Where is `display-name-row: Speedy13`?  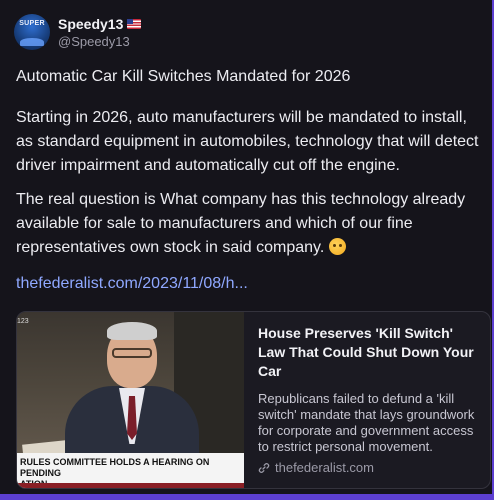 display-name-row: Speedy13 is located at coordinates (100, 23).